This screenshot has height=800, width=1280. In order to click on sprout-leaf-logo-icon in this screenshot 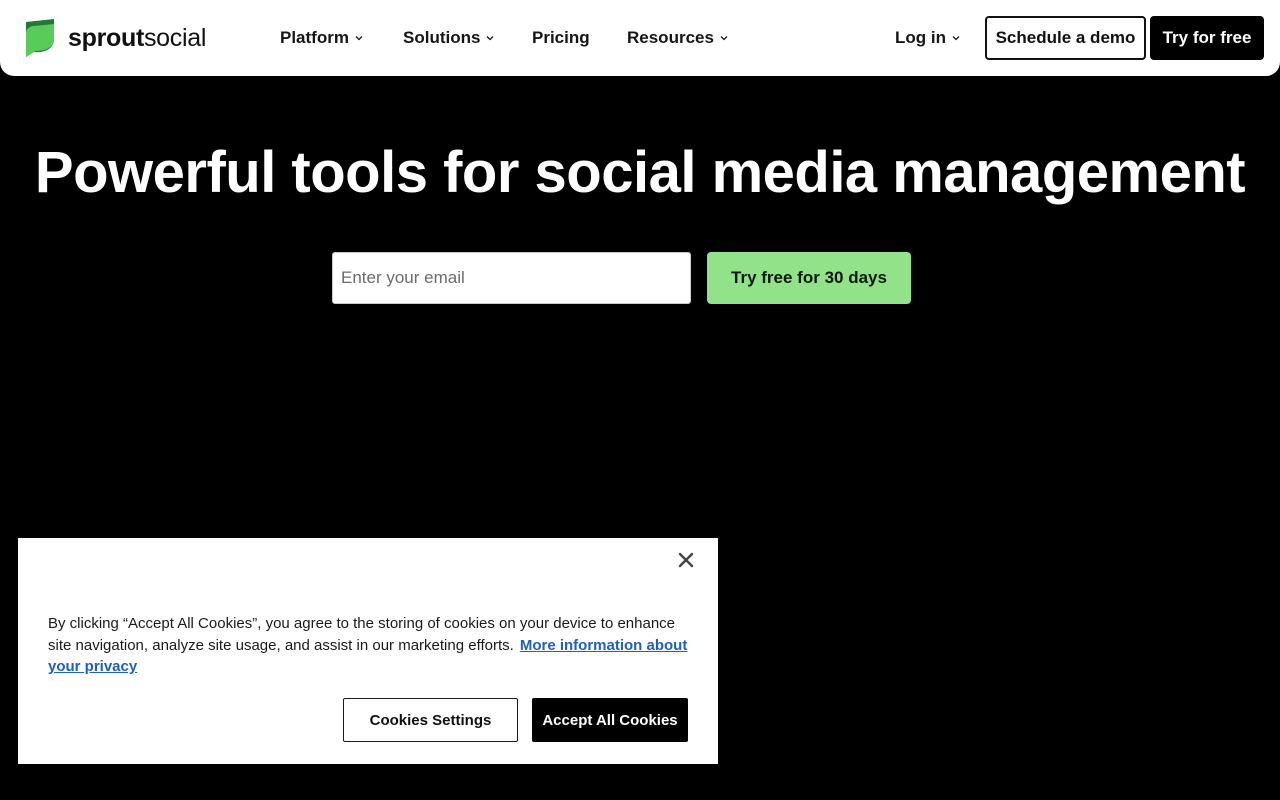, I will do `click(40, 38)`.